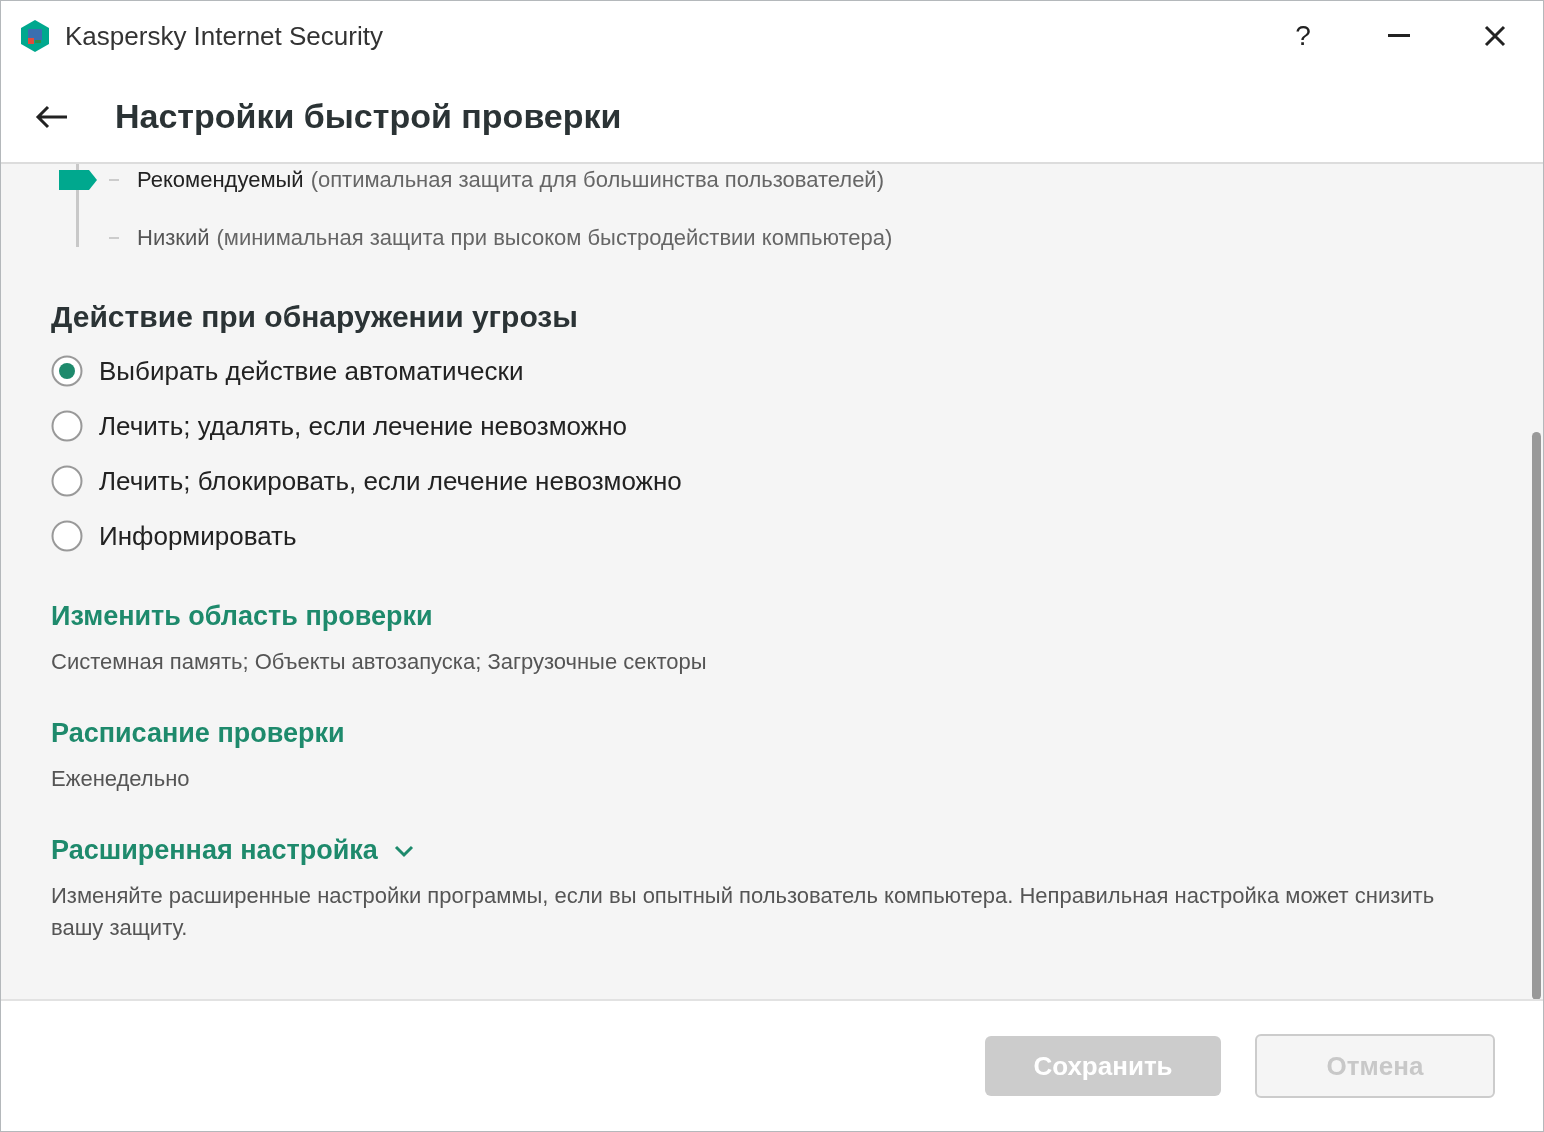  I want to click on settings-link: Расписание проверки, so click(198, 733).